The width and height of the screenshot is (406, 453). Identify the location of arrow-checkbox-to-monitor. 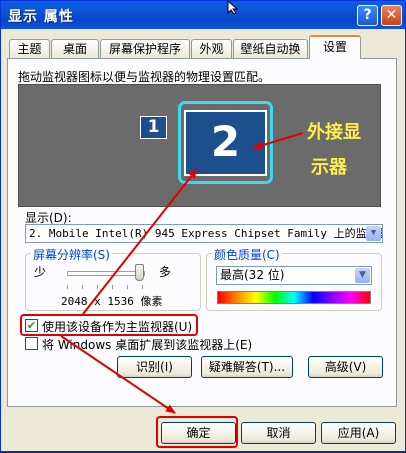
(140, 241).